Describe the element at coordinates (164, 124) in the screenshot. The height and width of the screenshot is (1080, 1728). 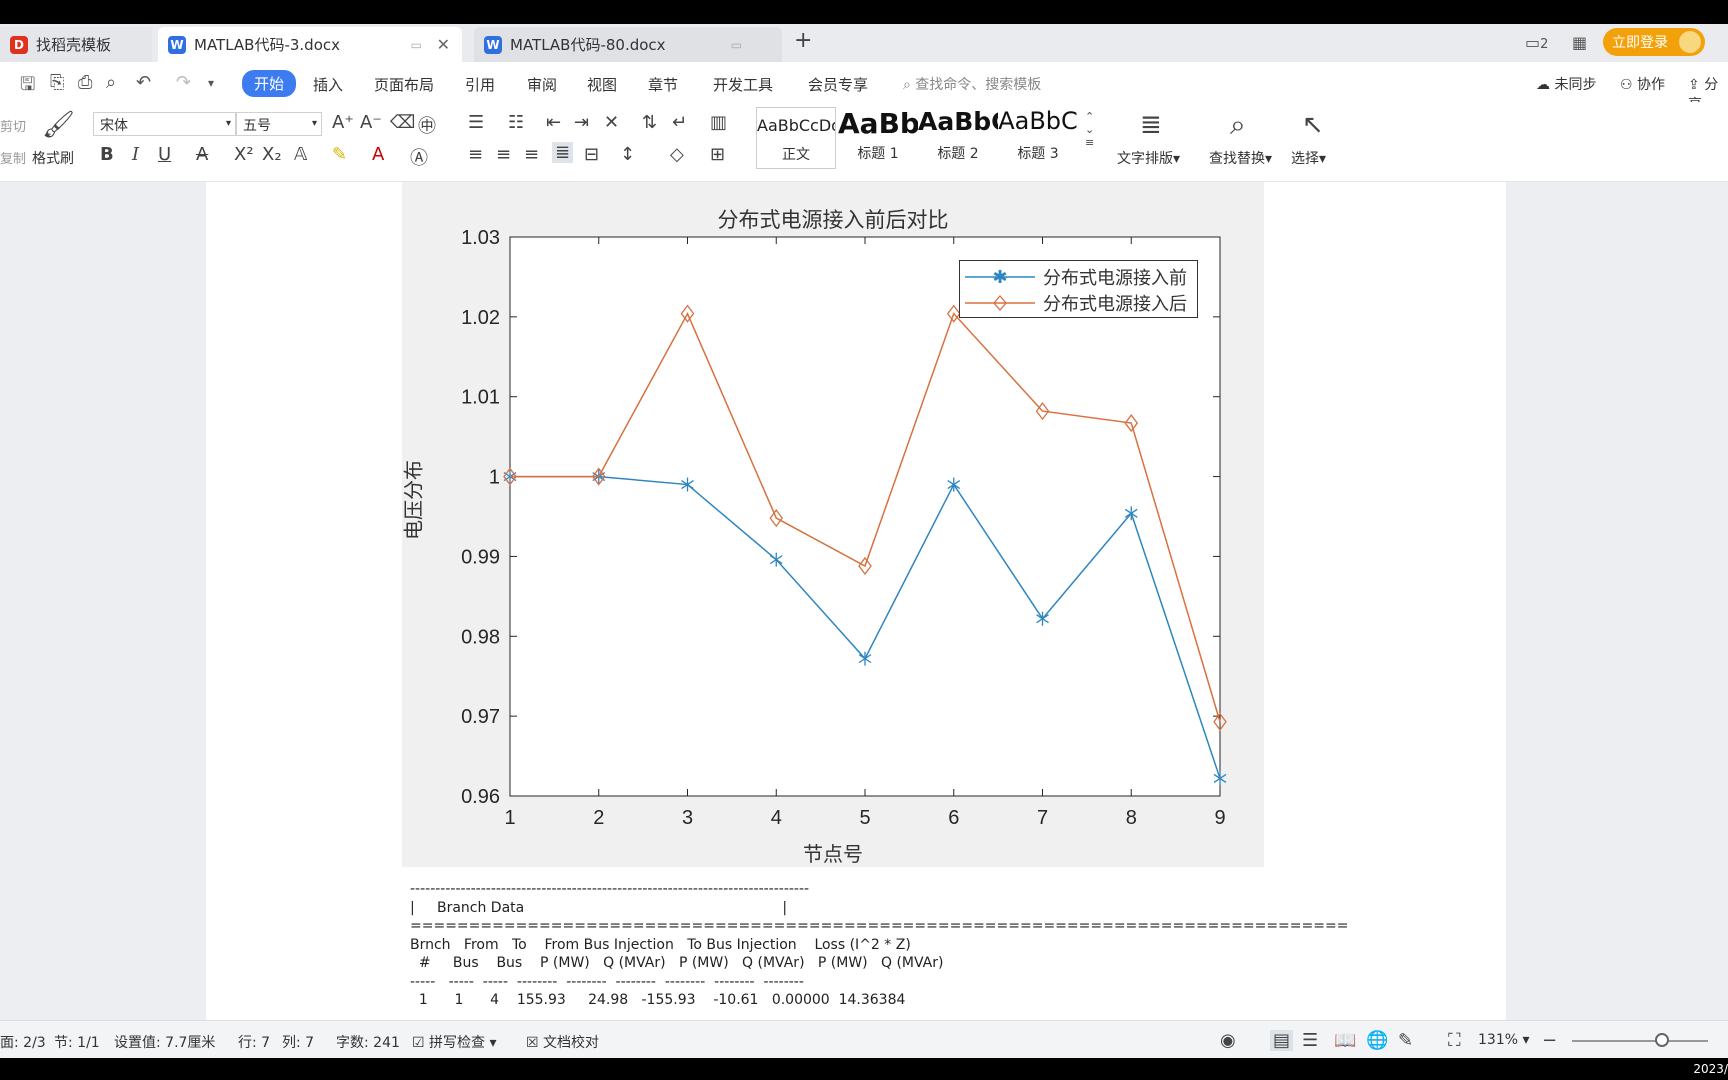
I see `font-name-select: 宋体 ▾` at that location.